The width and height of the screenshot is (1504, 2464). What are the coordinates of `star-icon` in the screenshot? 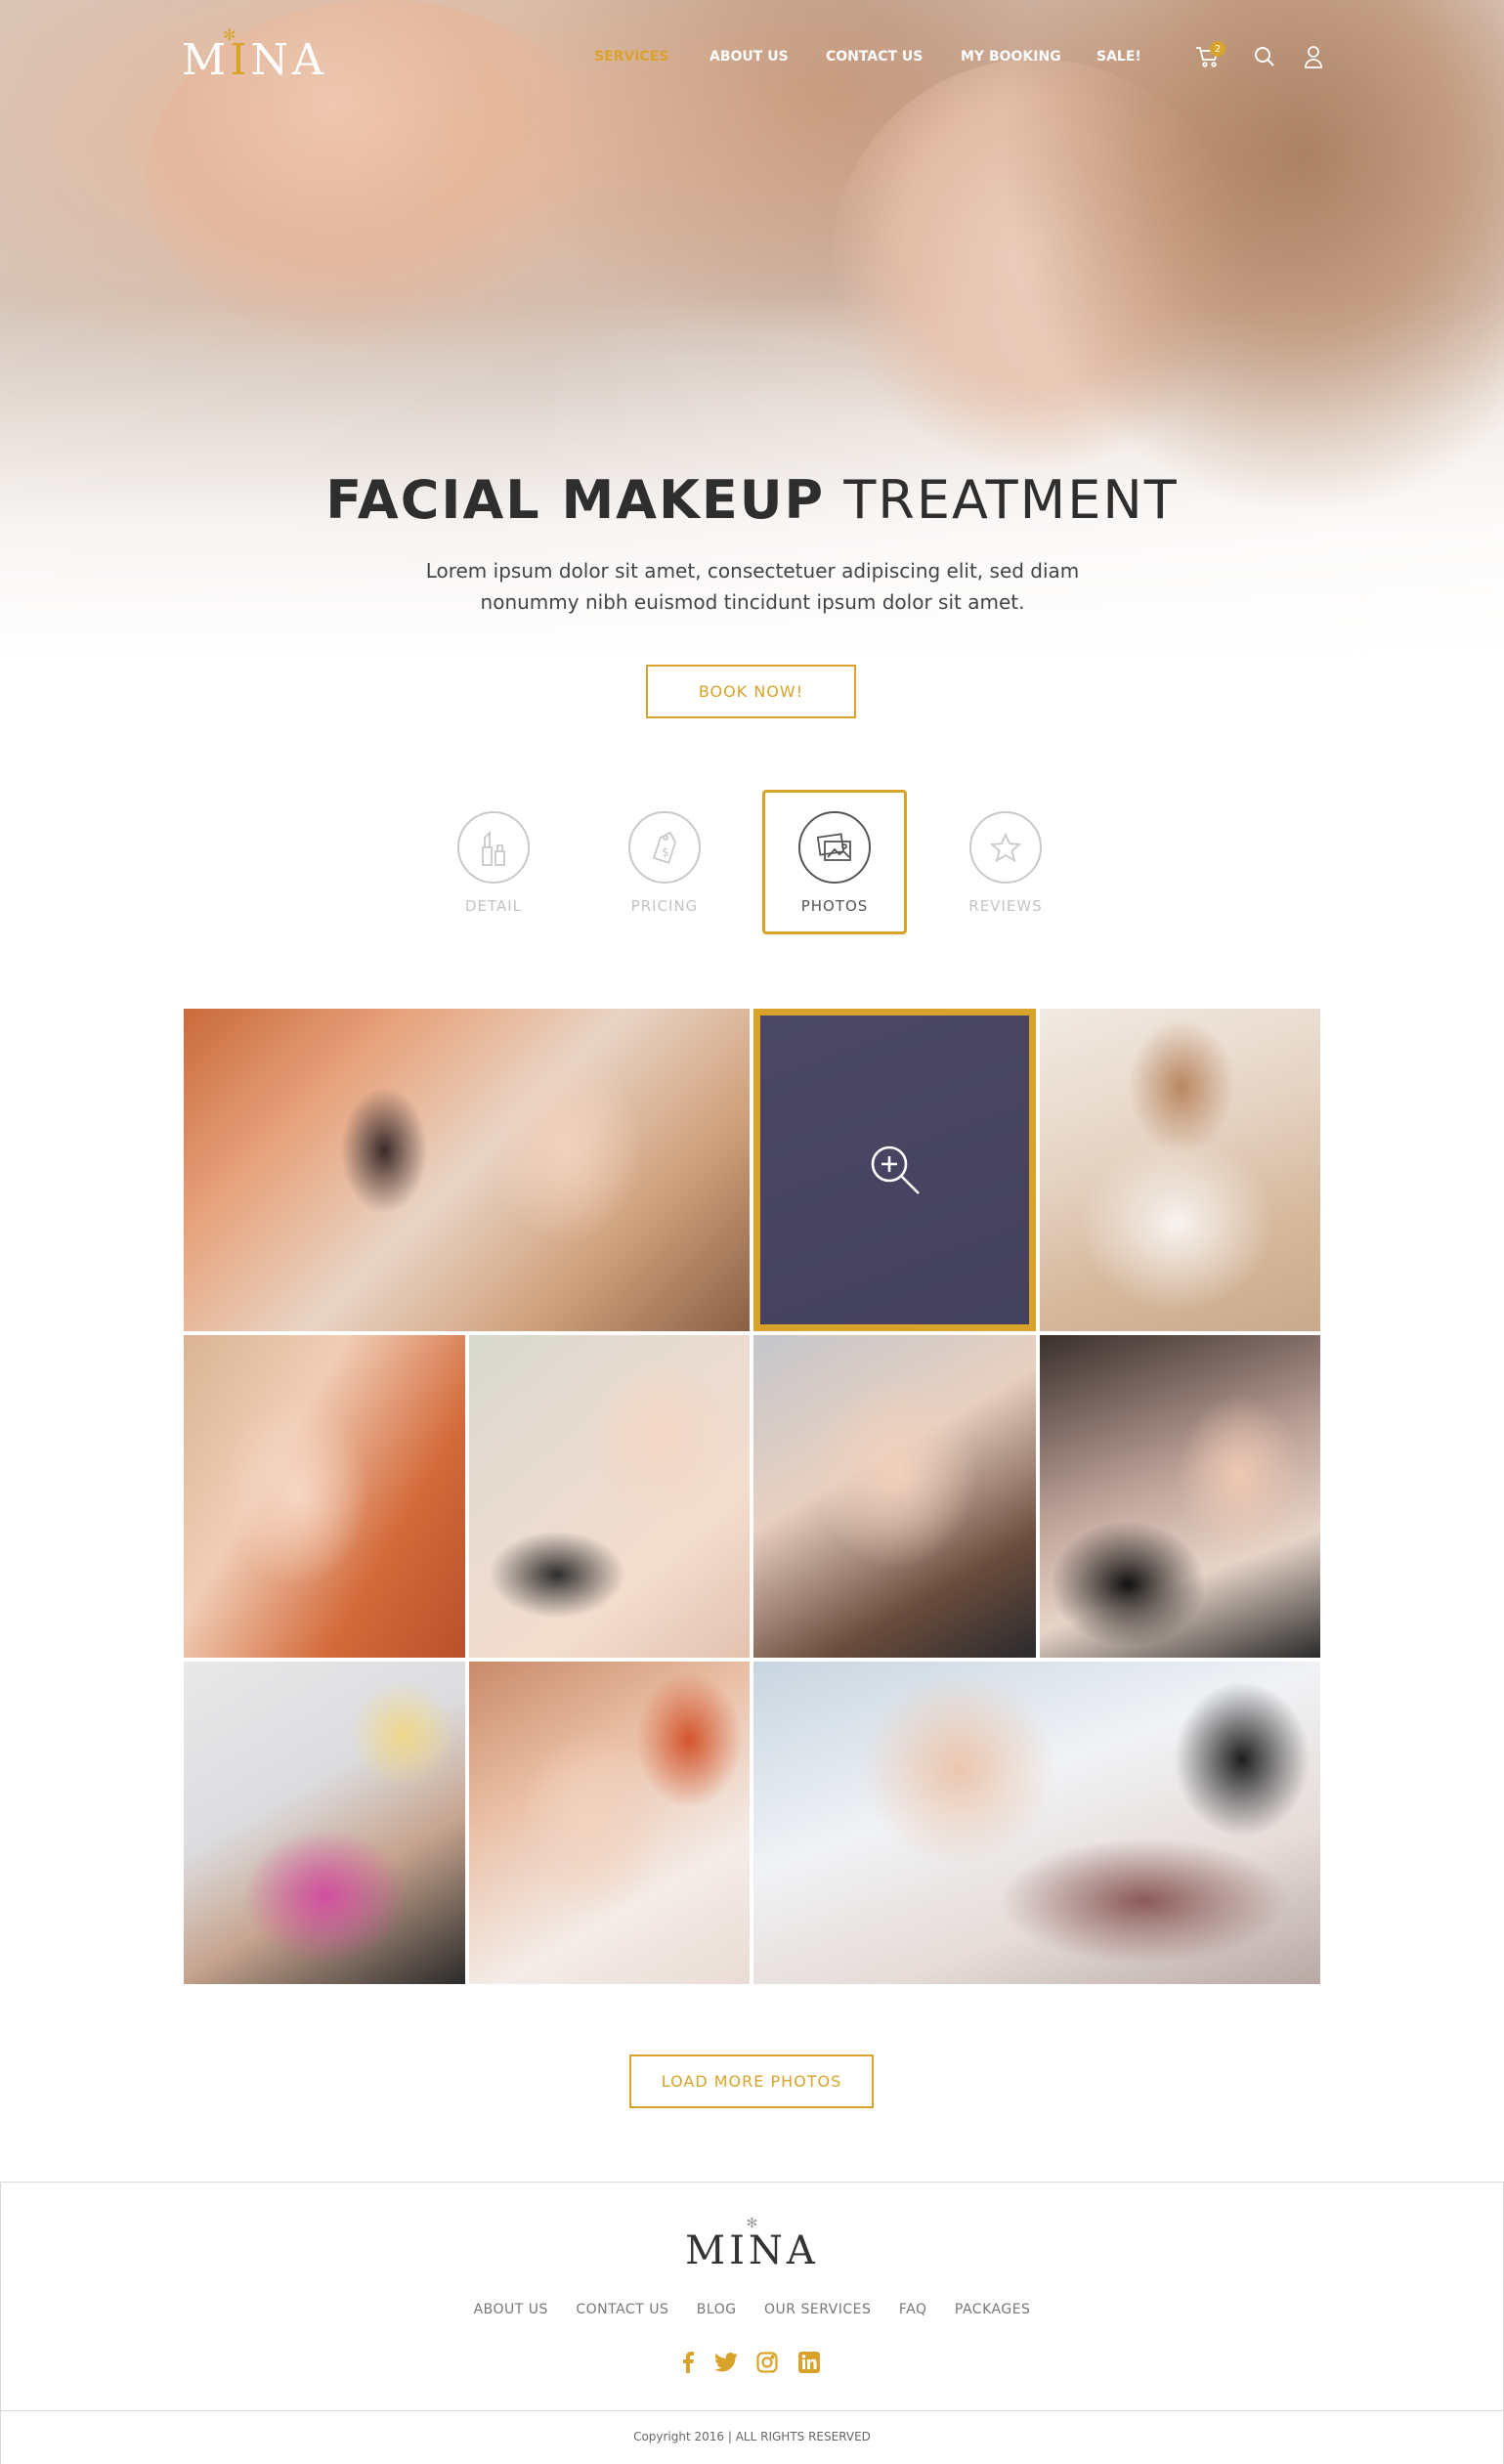 It's located at (1005, 847).